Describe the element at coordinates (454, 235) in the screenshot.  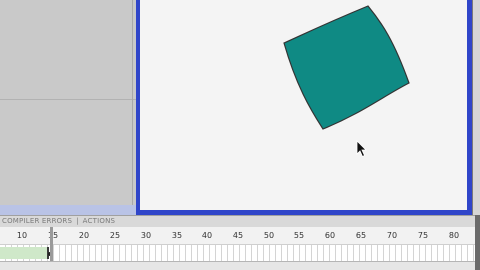
I see `ruler-tick: 80` at that location.